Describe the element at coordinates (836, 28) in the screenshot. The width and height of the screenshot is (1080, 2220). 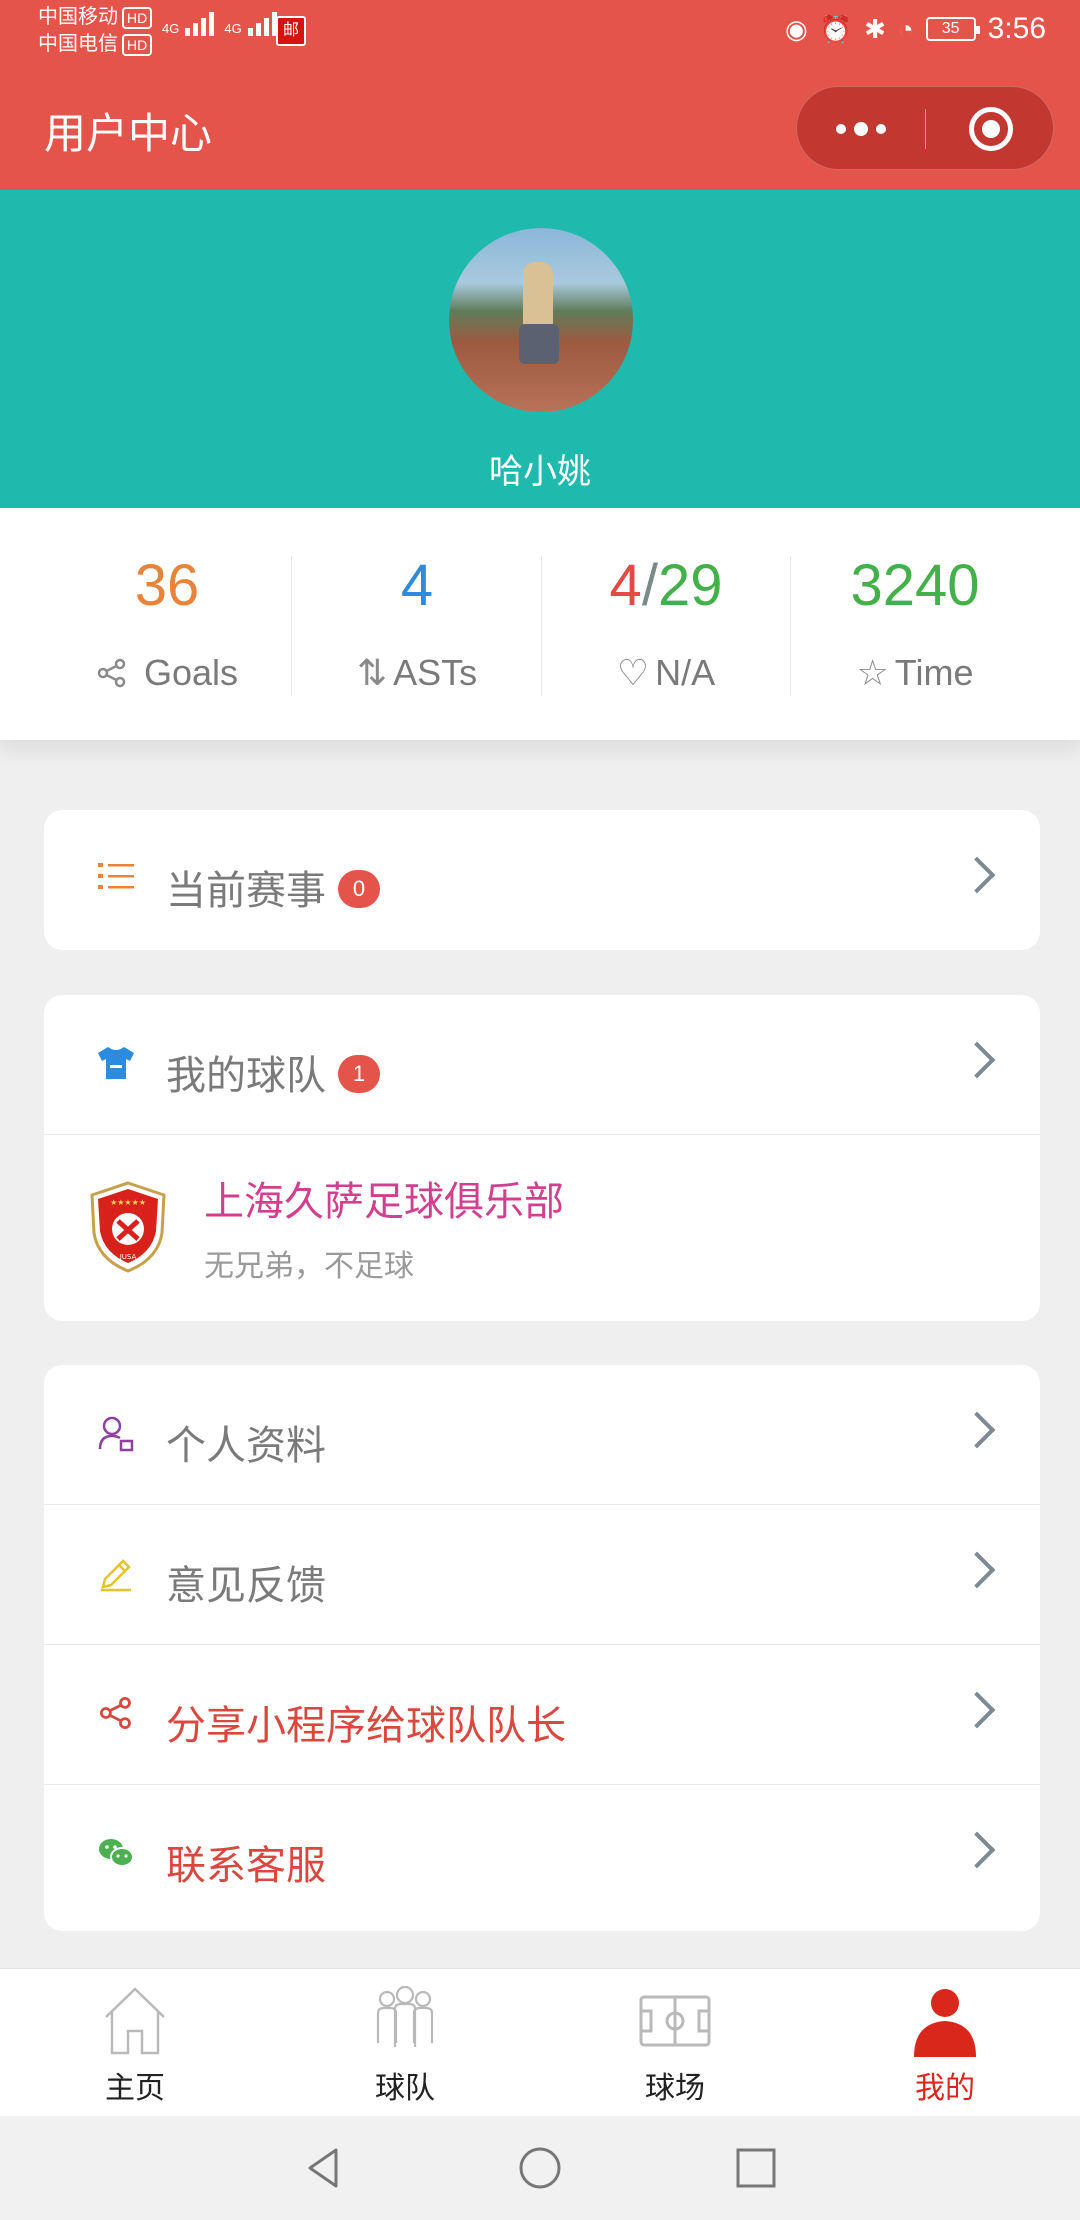
I see `alarm-icon: ⏰` at that location.